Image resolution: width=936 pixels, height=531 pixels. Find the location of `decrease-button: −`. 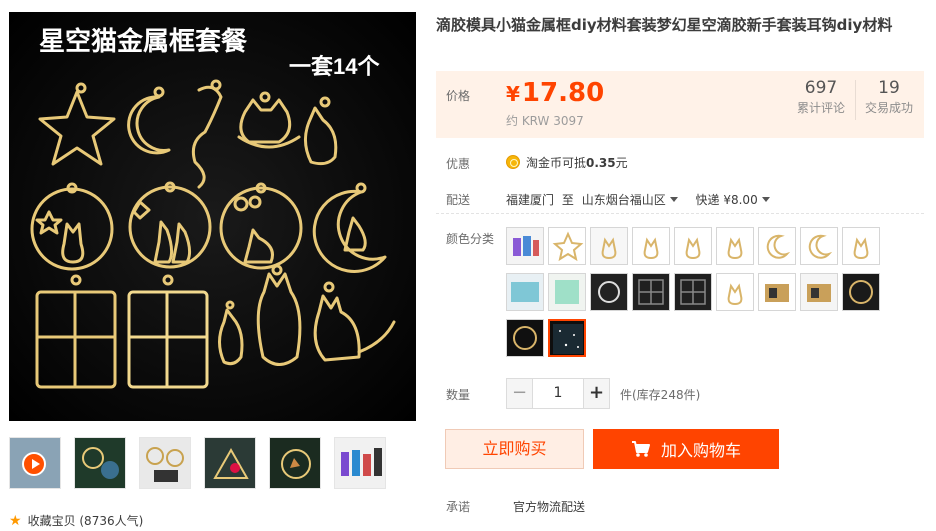

decrease-button: − is located at coordinates (519, 393).